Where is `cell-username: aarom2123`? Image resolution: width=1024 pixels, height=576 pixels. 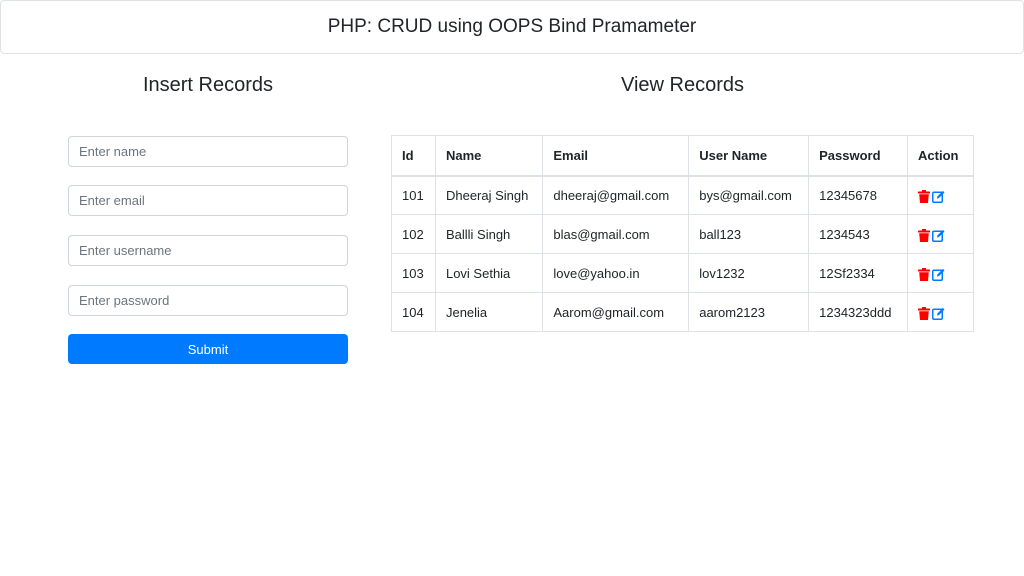
cell-username: aarom2123 is located at coordinates (749, 312).